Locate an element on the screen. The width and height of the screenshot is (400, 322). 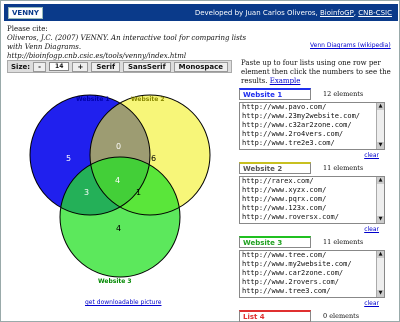
list-row: http://rarex.com/ is located at coordinates (278, 181).